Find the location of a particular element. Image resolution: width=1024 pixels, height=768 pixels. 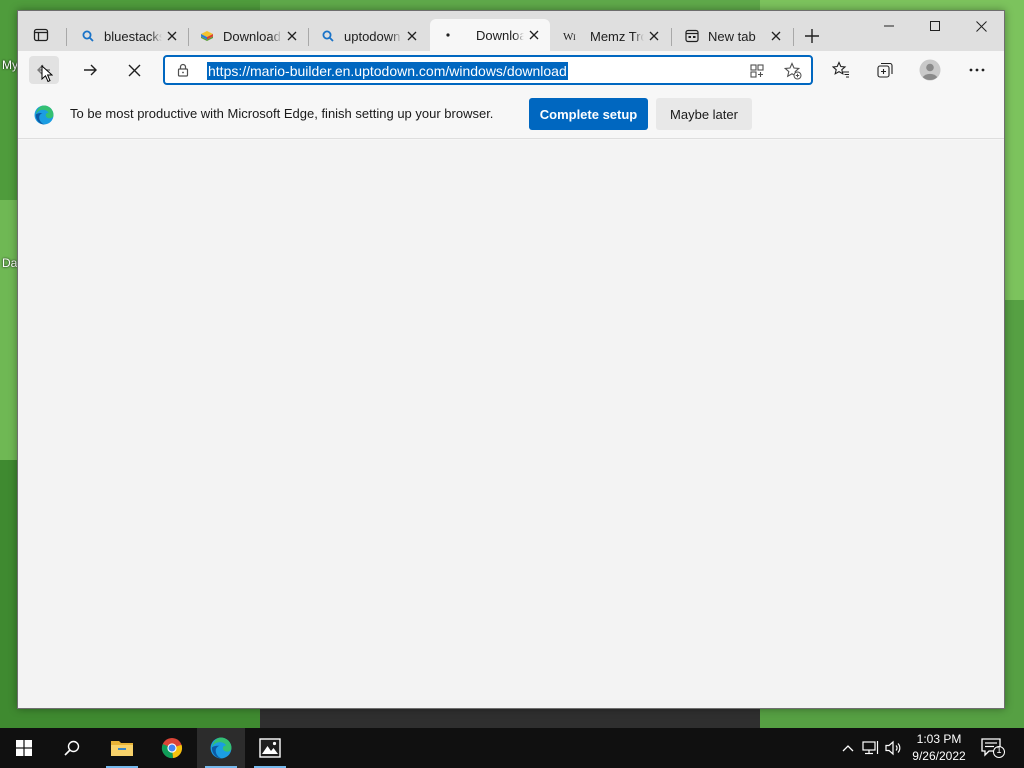

tab-title: uptodown is located at coordinates (372, 36).